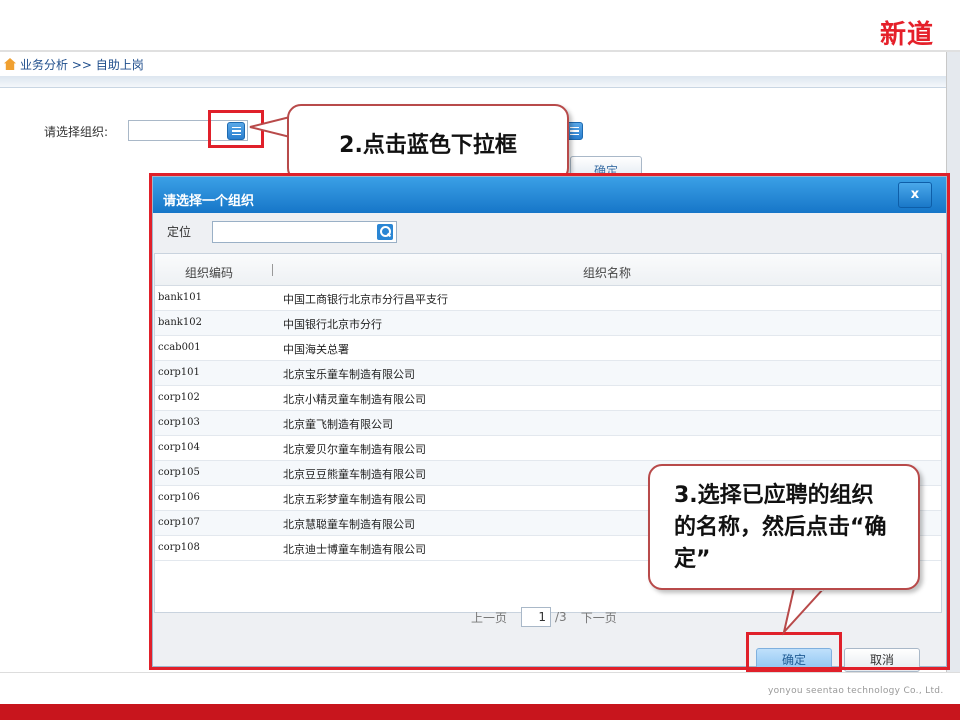  I want to click on footer-copyright: yonyou seentao technology Co., Ltd., so click(856, 691).